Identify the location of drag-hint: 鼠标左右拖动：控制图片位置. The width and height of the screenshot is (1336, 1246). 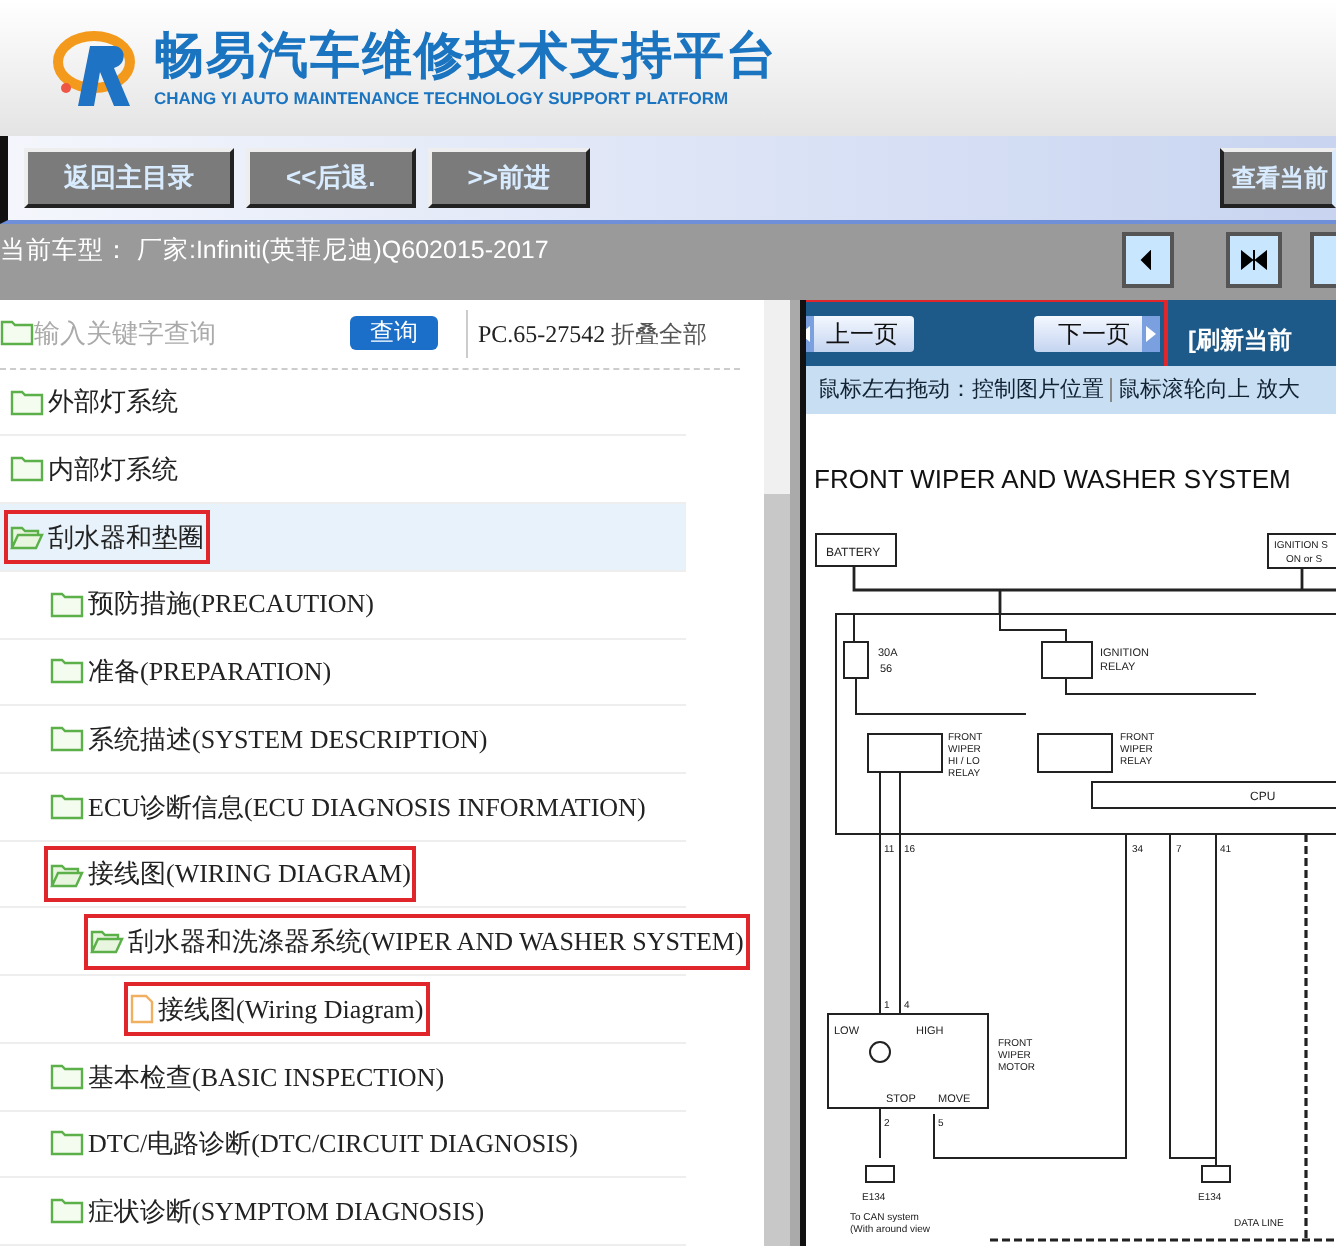
(961, 390).